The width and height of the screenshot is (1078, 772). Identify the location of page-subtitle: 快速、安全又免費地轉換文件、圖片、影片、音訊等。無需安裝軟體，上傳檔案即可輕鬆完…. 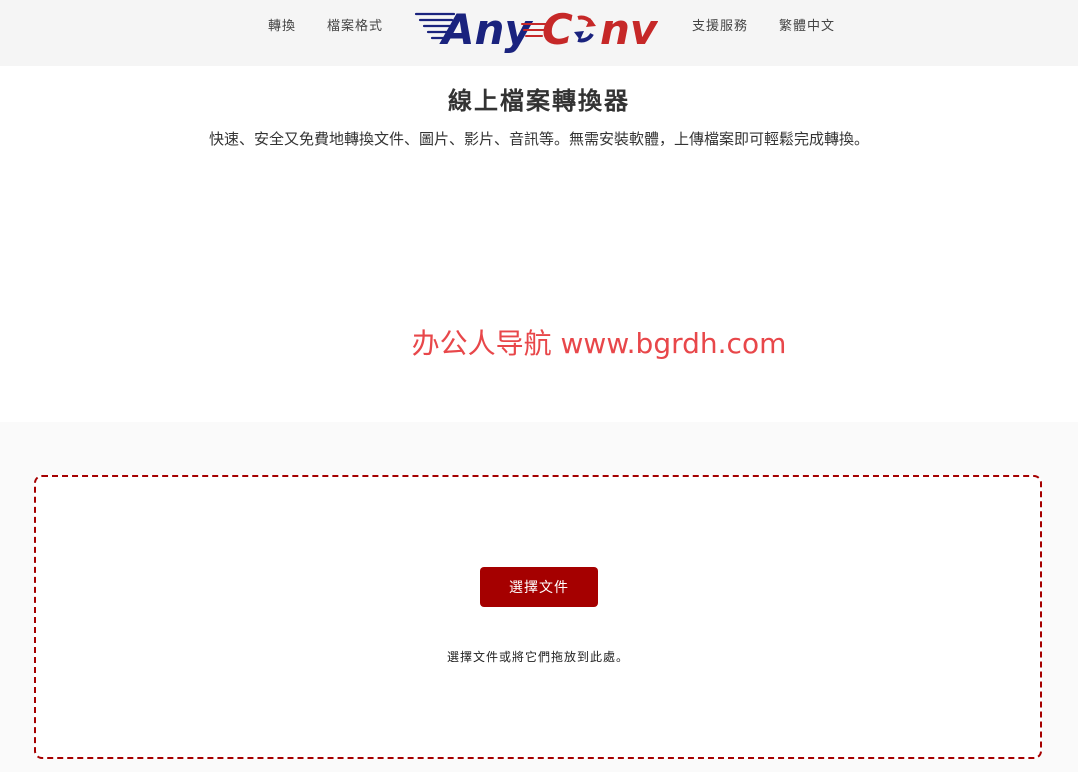
(538, 139).